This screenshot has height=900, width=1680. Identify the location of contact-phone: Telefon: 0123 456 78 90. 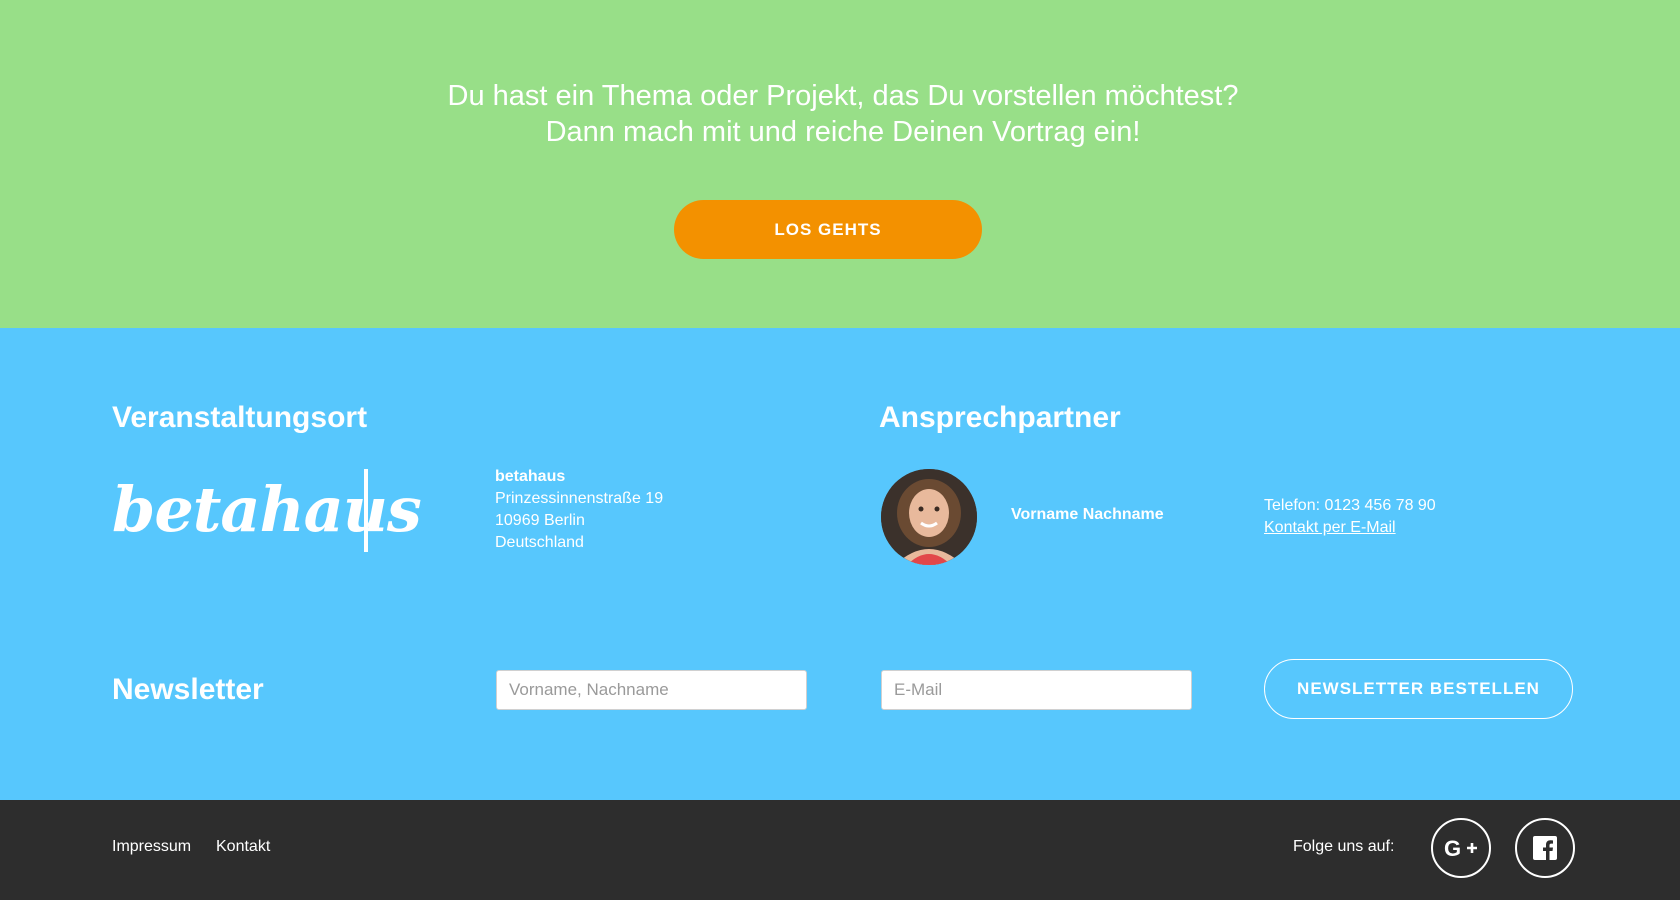
(1350, 505).